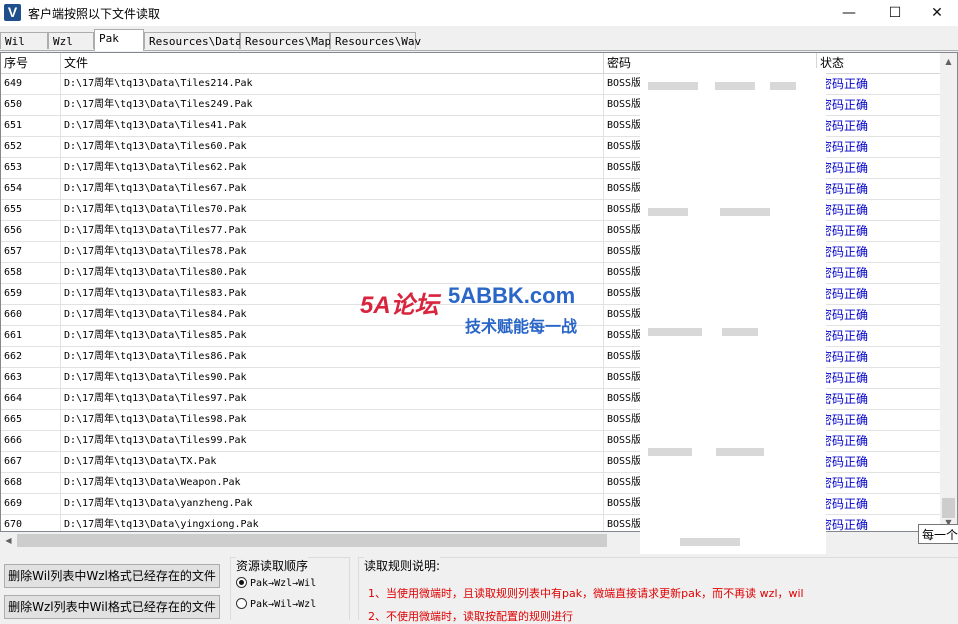  What do you see at coordinates (31, 168) in the screenshot?
I see `cell-index: 653` at bounding box center [31, 168].